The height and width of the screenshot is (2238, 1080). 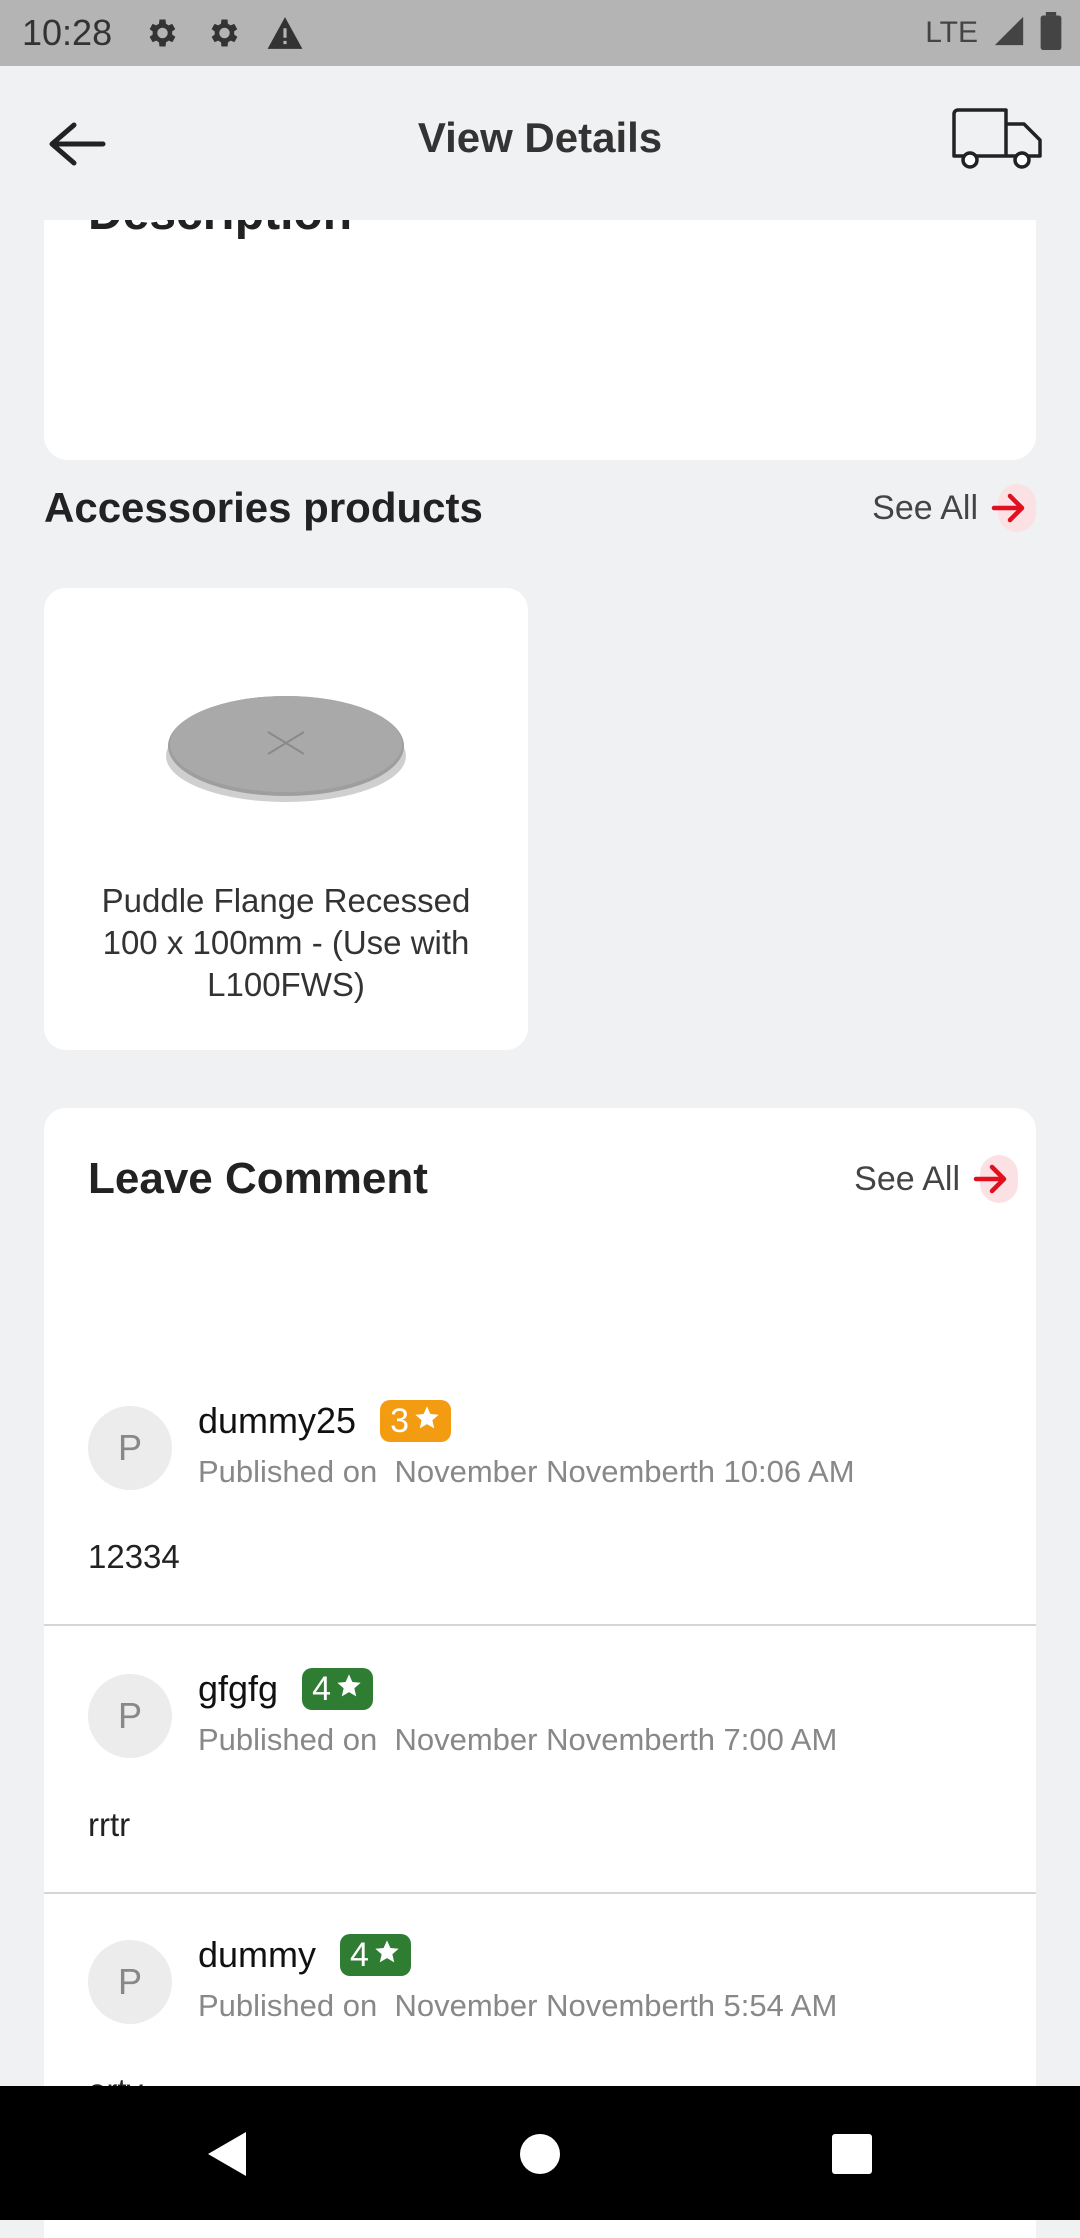 I want to click on app-bar: View Details, so click(x=540, y=143).